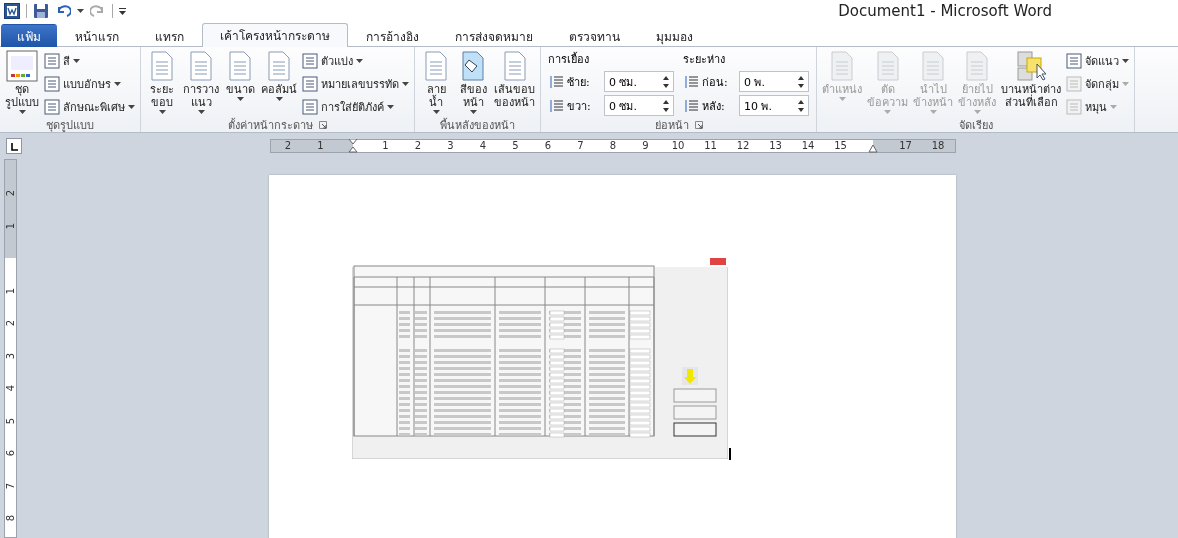 The image size is (1178, 538). I want to click on spin-field: 0 พ., so click(774, 82).